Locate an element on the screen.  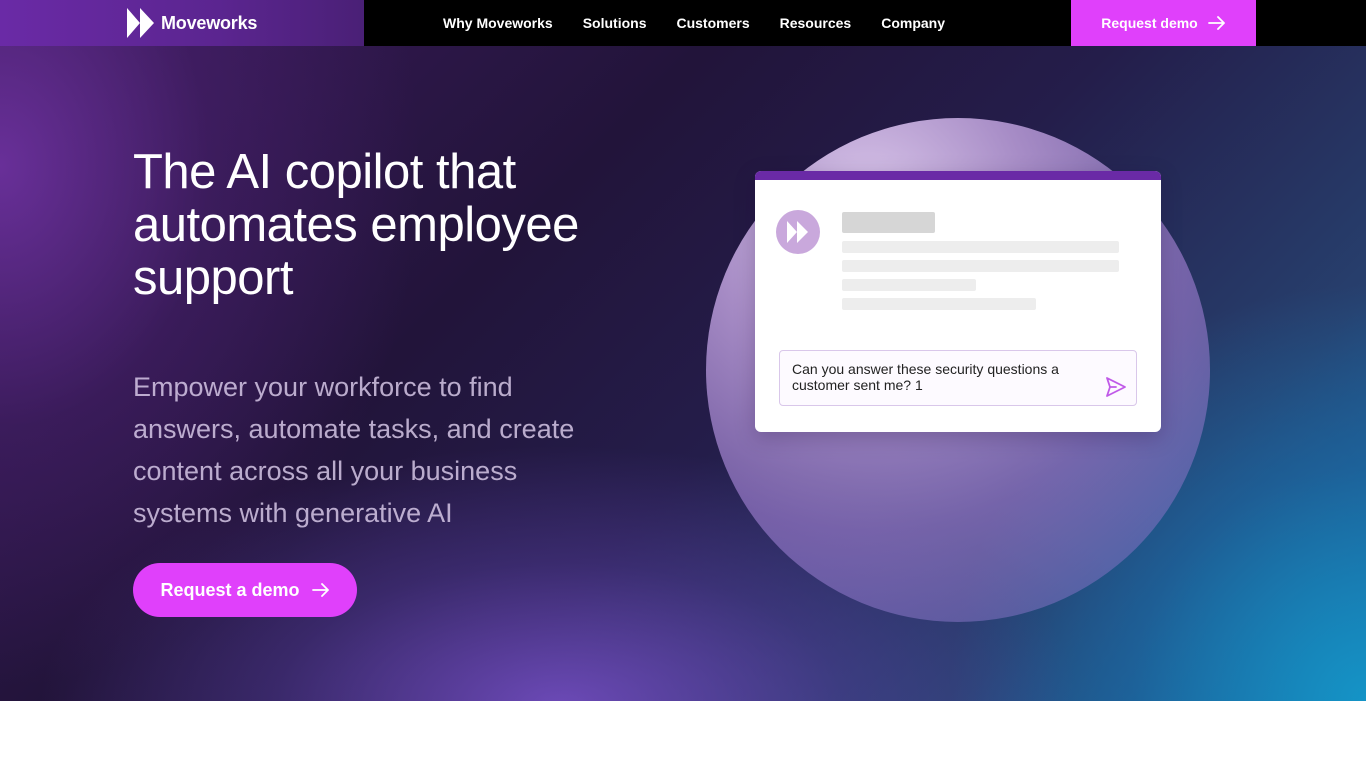
request-demo-label: Request demo is located at coordinates (1149, 23).